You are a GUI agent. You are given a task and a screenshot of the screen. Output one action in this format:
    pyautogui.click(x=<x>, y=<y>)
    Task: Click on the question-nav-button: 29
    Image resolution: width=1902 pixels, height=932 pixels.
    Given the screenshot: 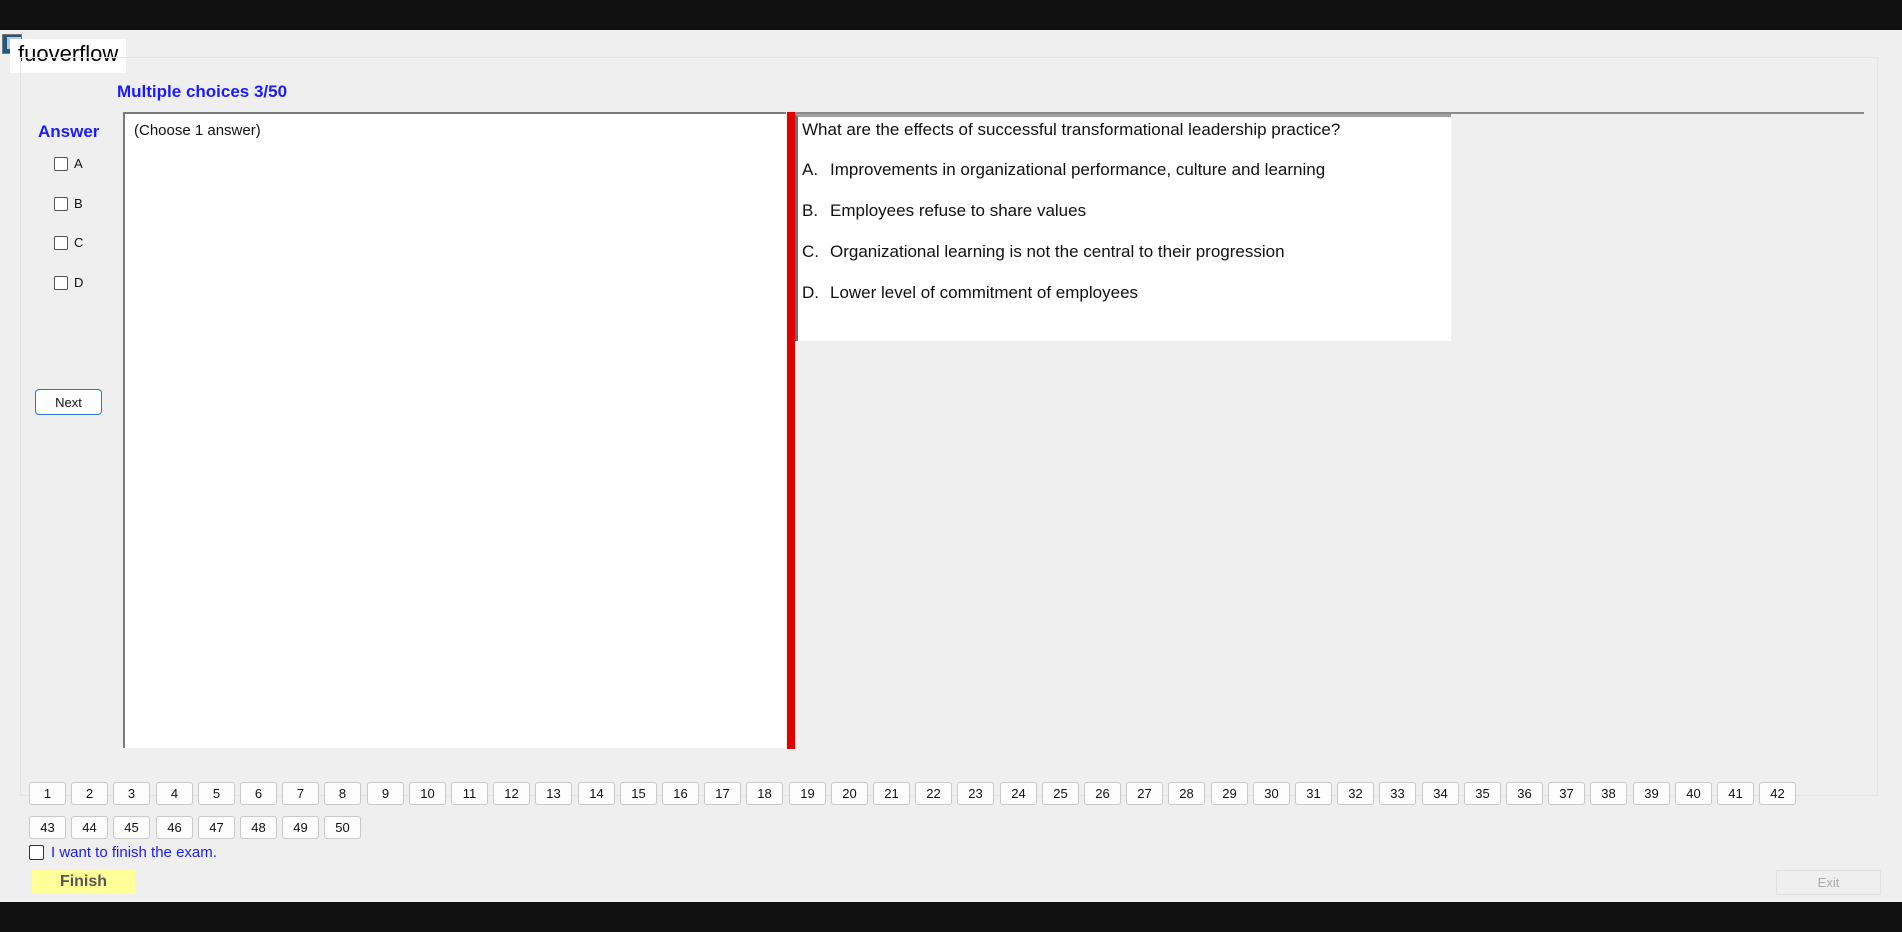 What is the action you would take?
    pyautogui.click(x=1229, y=793)
    